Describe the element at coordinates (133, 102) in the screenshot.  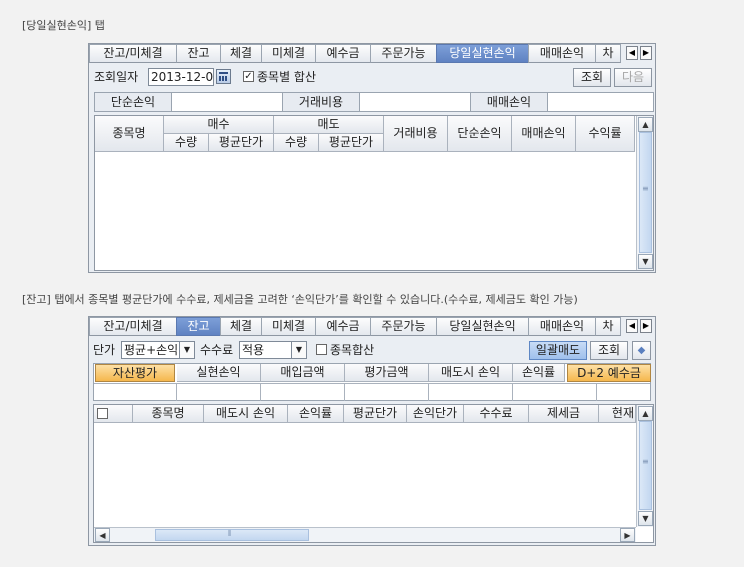
I see `simple-pl-label: 단순손익` at that location.